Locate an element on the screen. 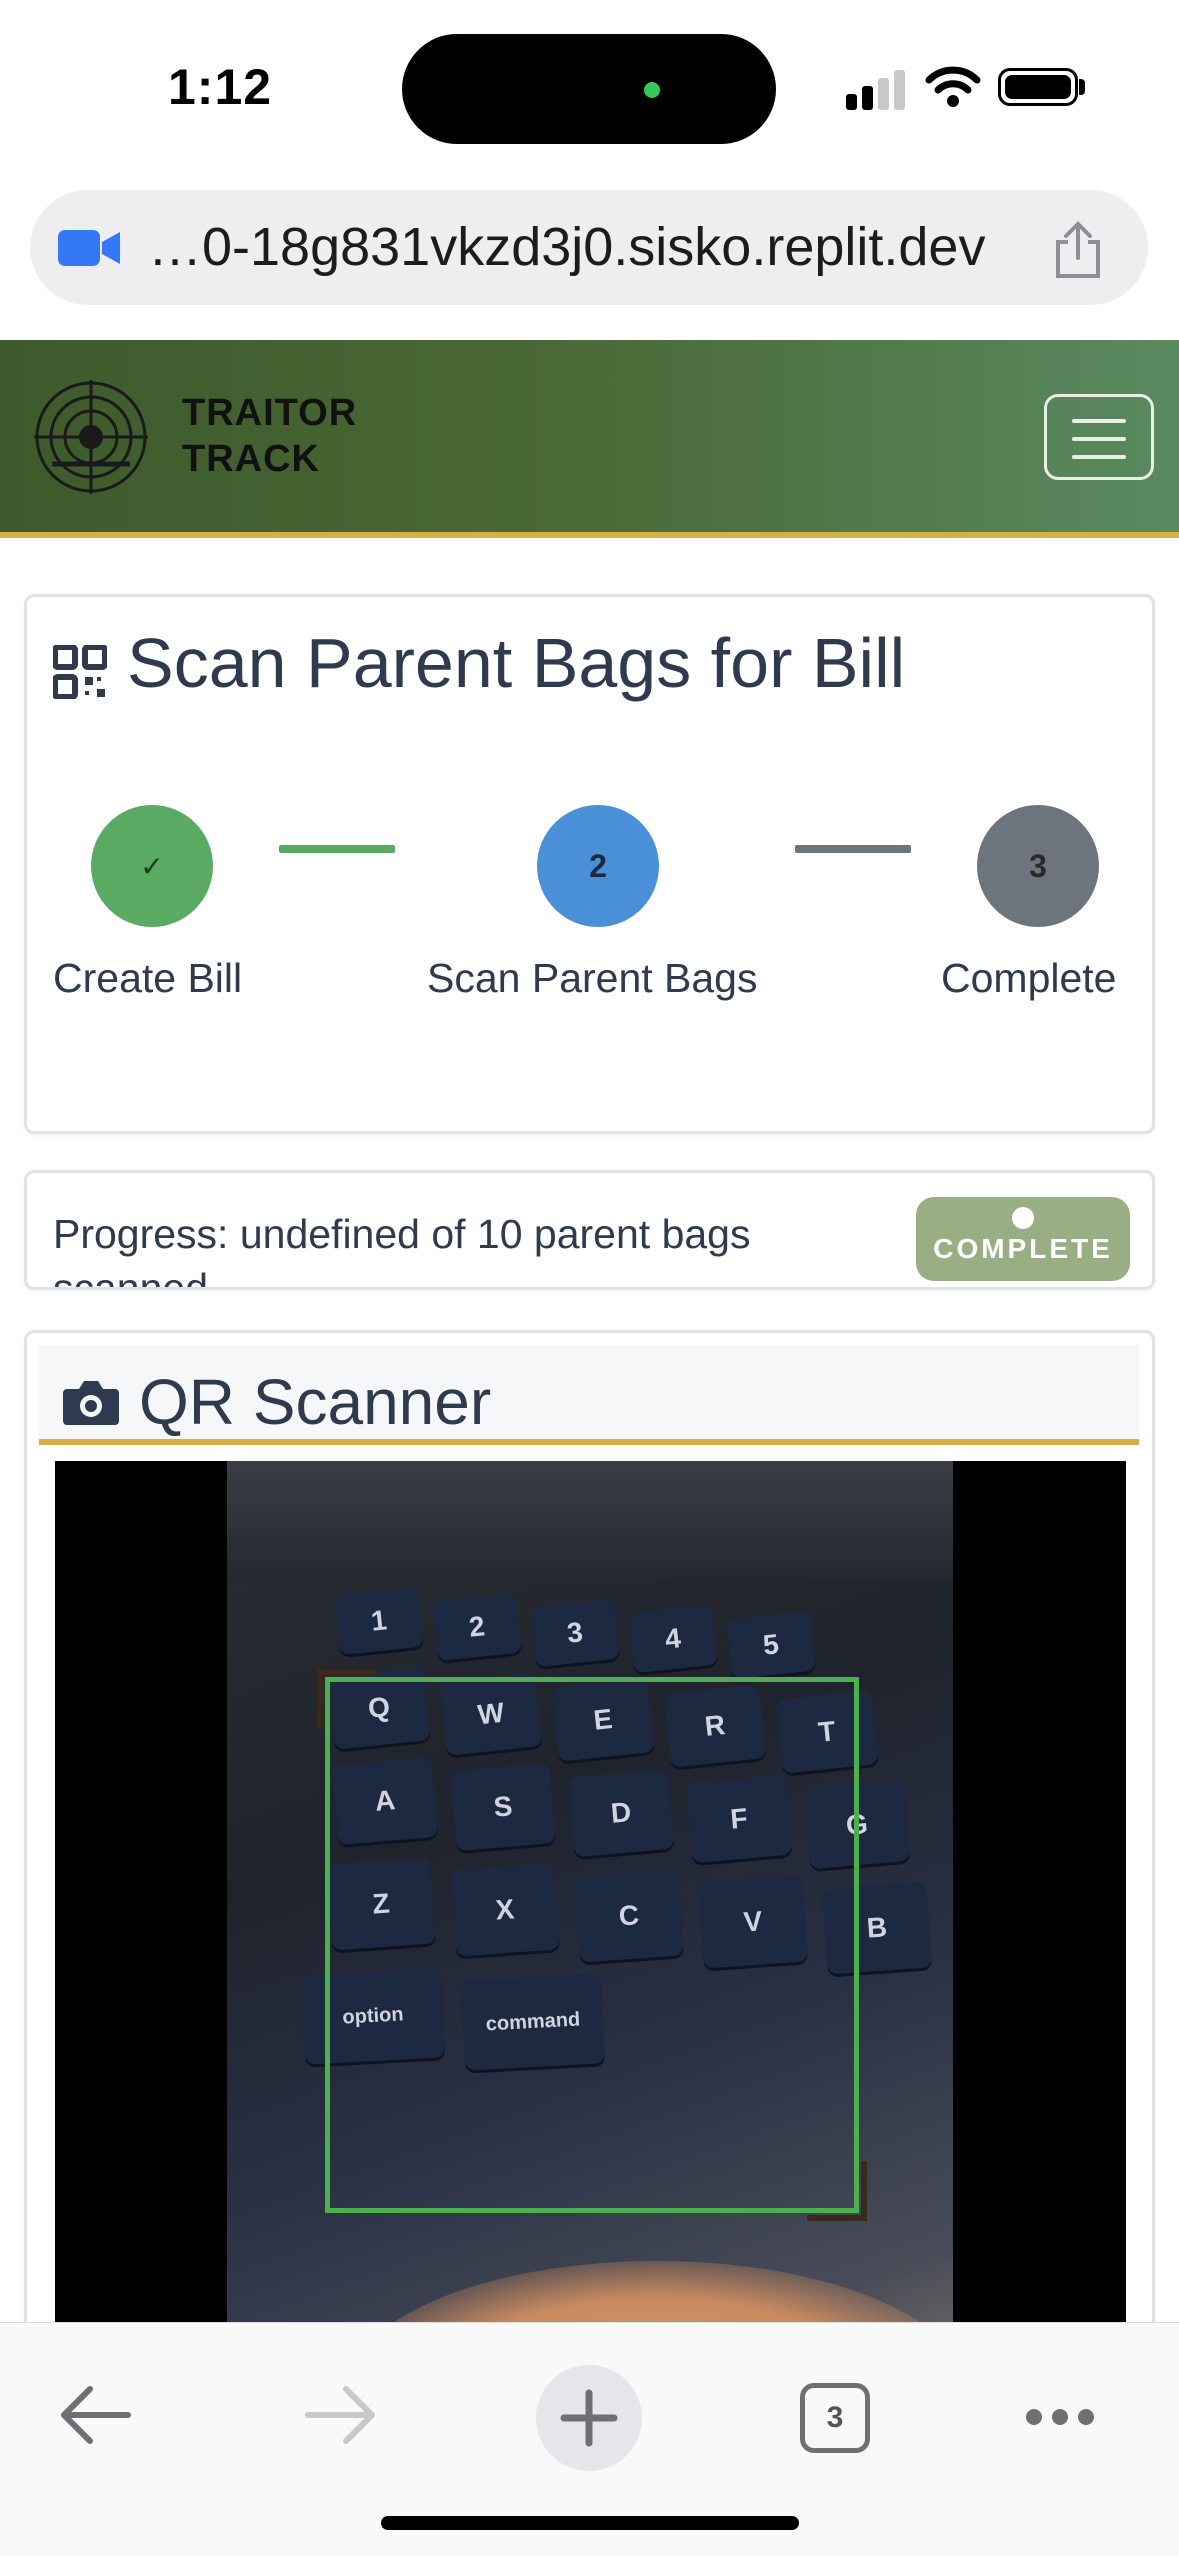  complete-button-label: COMPLETE is located at coordinates (1023, 1248).